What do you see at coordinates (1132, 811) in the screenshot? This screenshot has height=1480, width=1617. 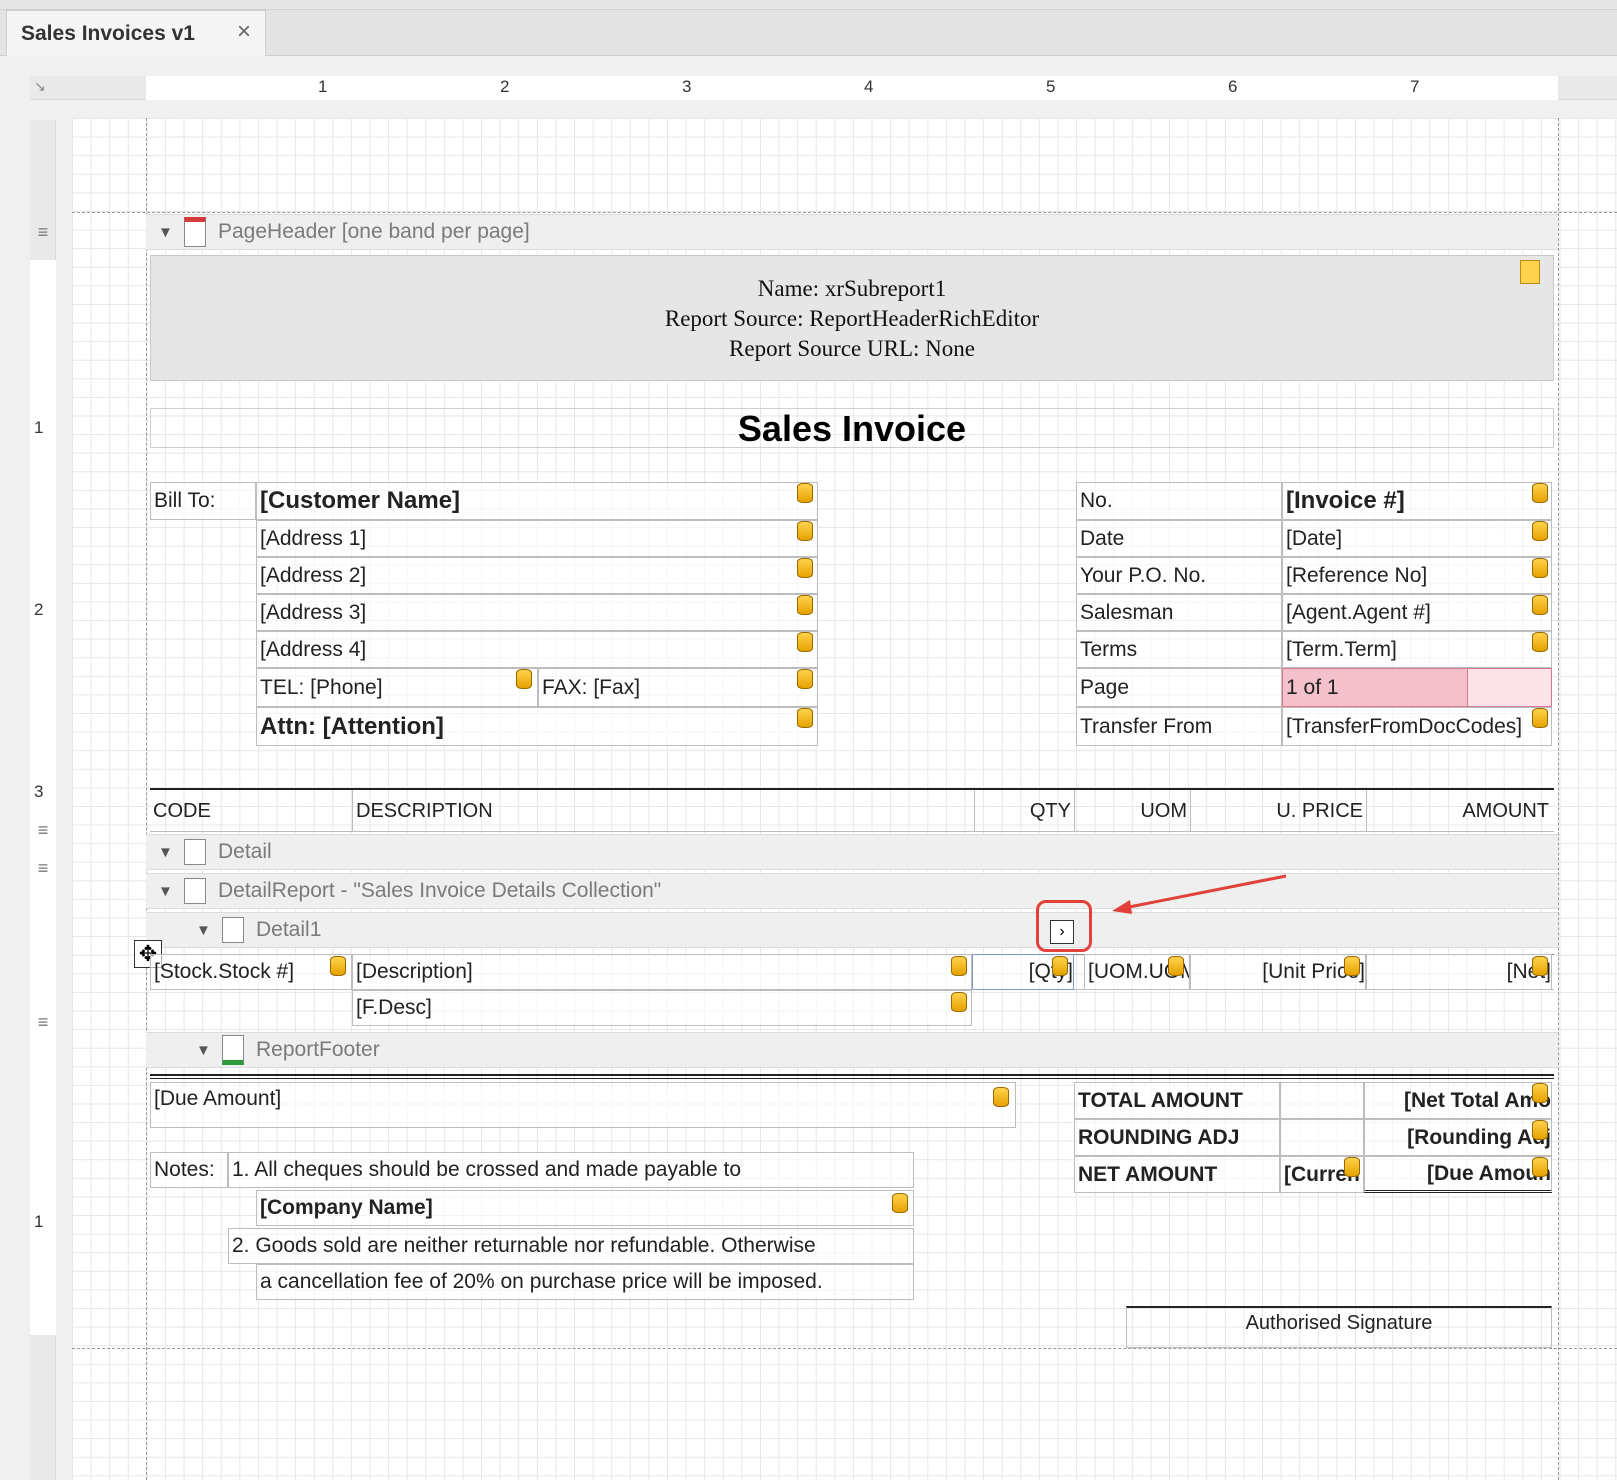 I see `col-uom: UOM` at bounding box center [1132, 811].